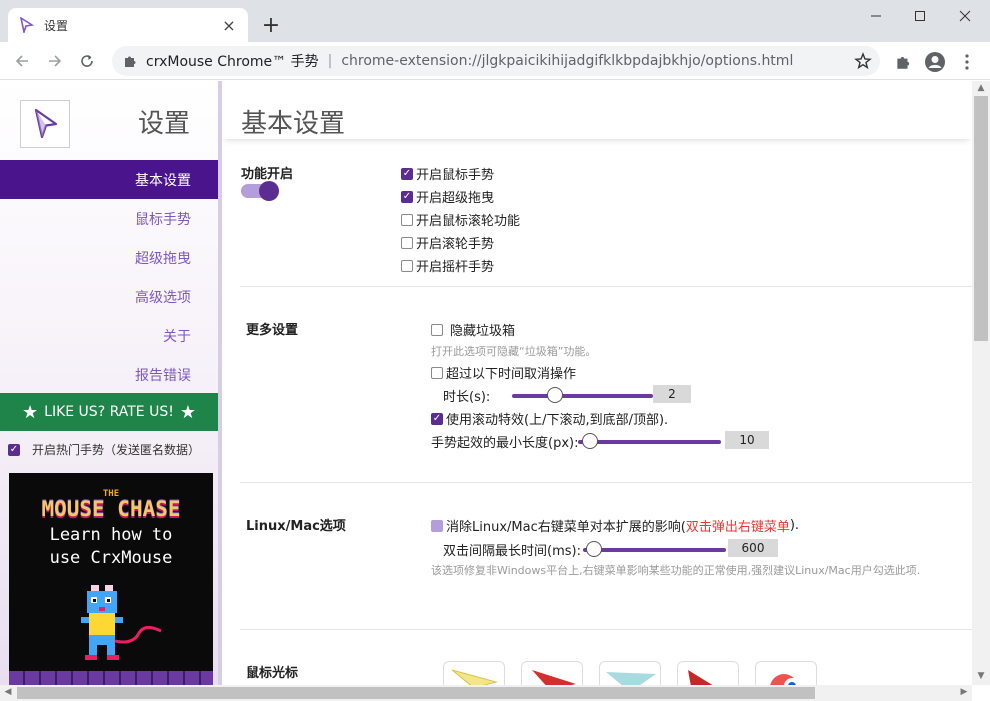 The width and height of the screenshot is (990, 701). Describe the element at coordinates (583, 394) in the screenshot. I see `duration-slider` at that location.